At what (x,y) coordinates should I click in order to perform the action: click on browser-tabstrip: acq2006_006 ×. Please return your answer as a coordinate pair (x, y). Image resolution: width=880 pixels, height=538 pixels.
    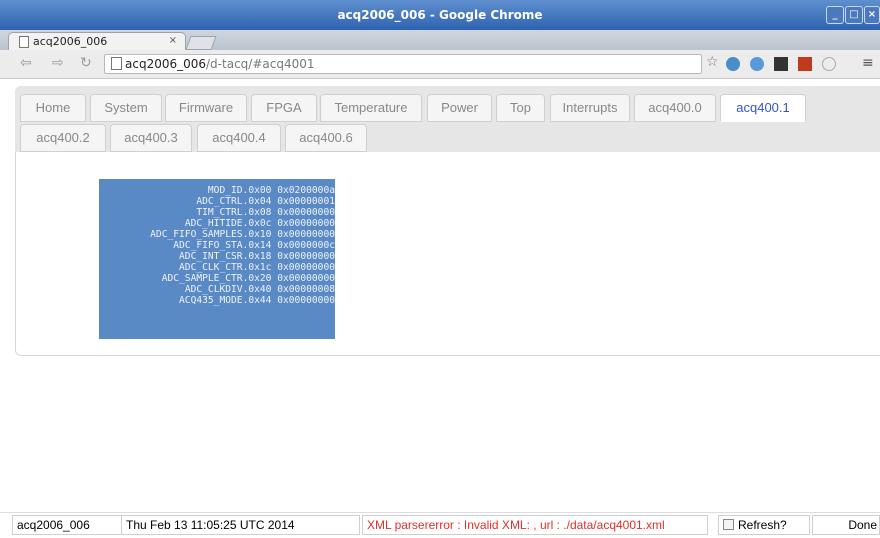
    Looking at the image, I should click on (440, 40).